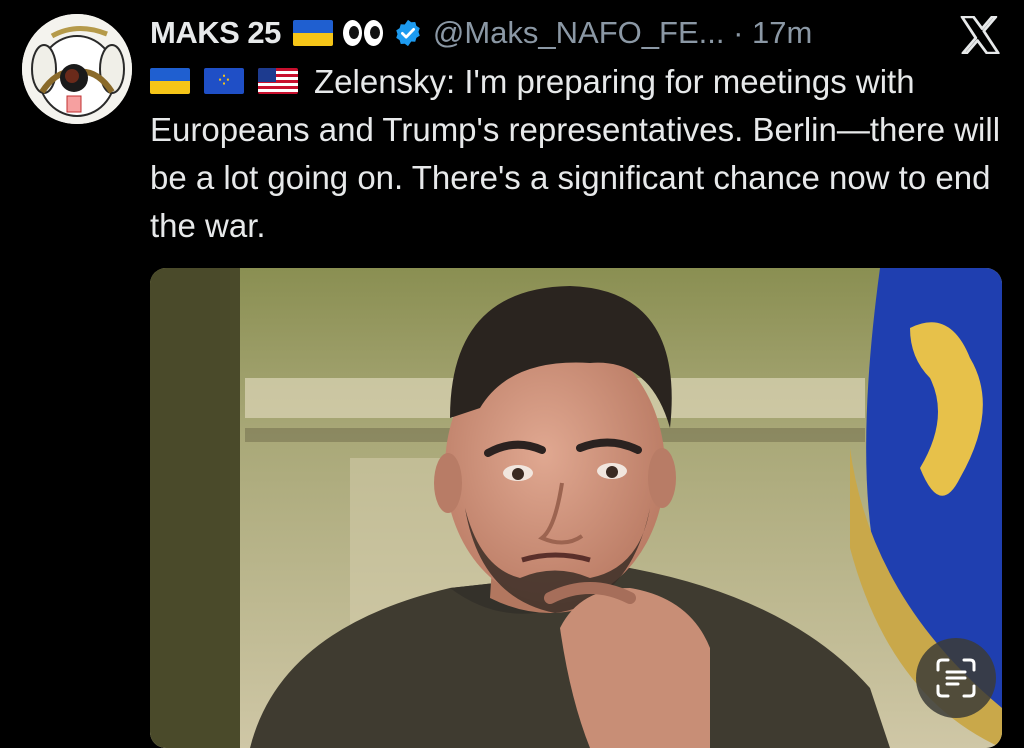  Describe the element at coordinates (362, 33) in the screenshot. I see `eyes-icon` at that location.